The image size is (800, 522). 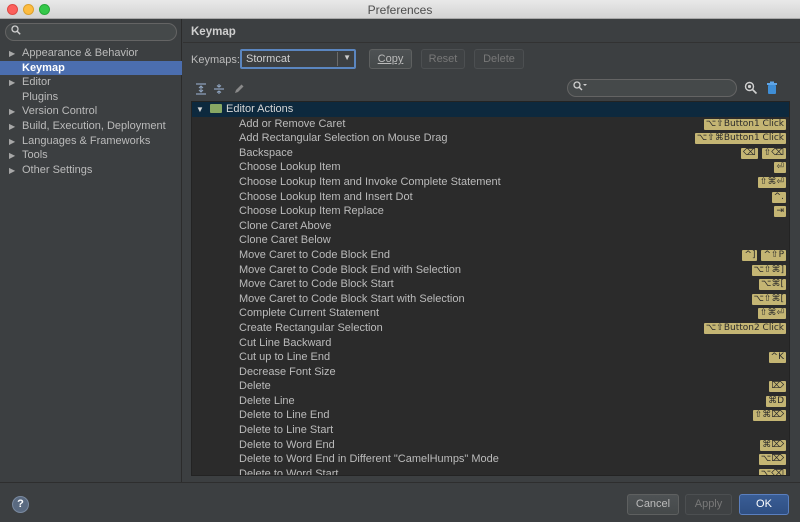 I want to click on table-row: Delete to Word End ⌘⌦, so click(x=490, y=445).